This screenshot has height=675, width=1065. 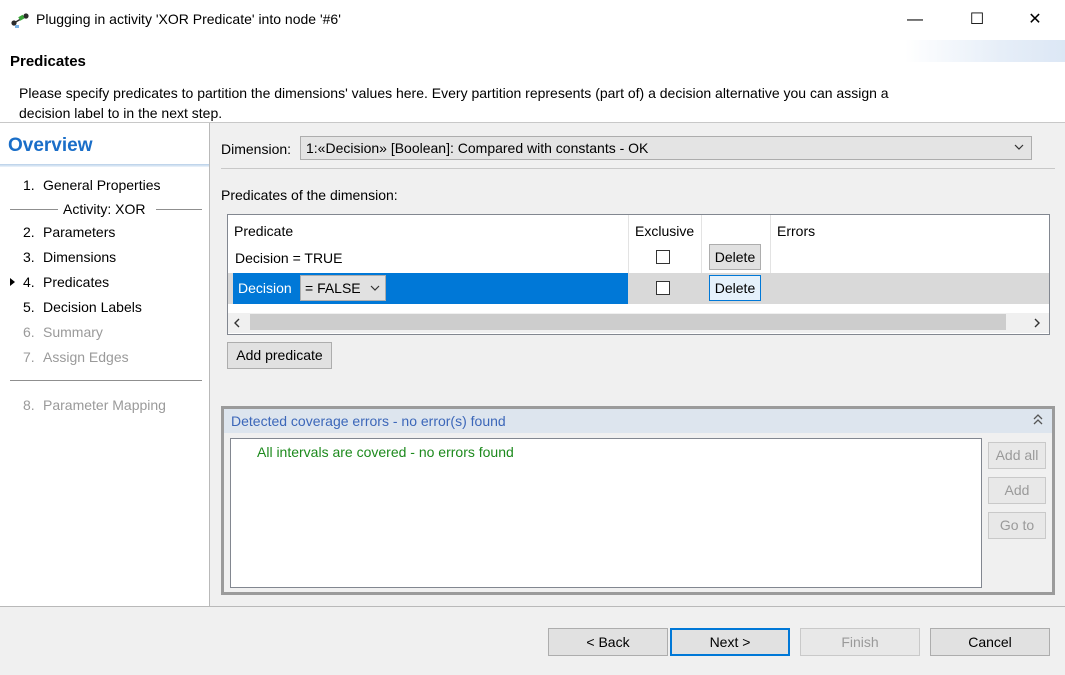 I want to click on cancel-button: Cancel, so click(x=990, y=642).